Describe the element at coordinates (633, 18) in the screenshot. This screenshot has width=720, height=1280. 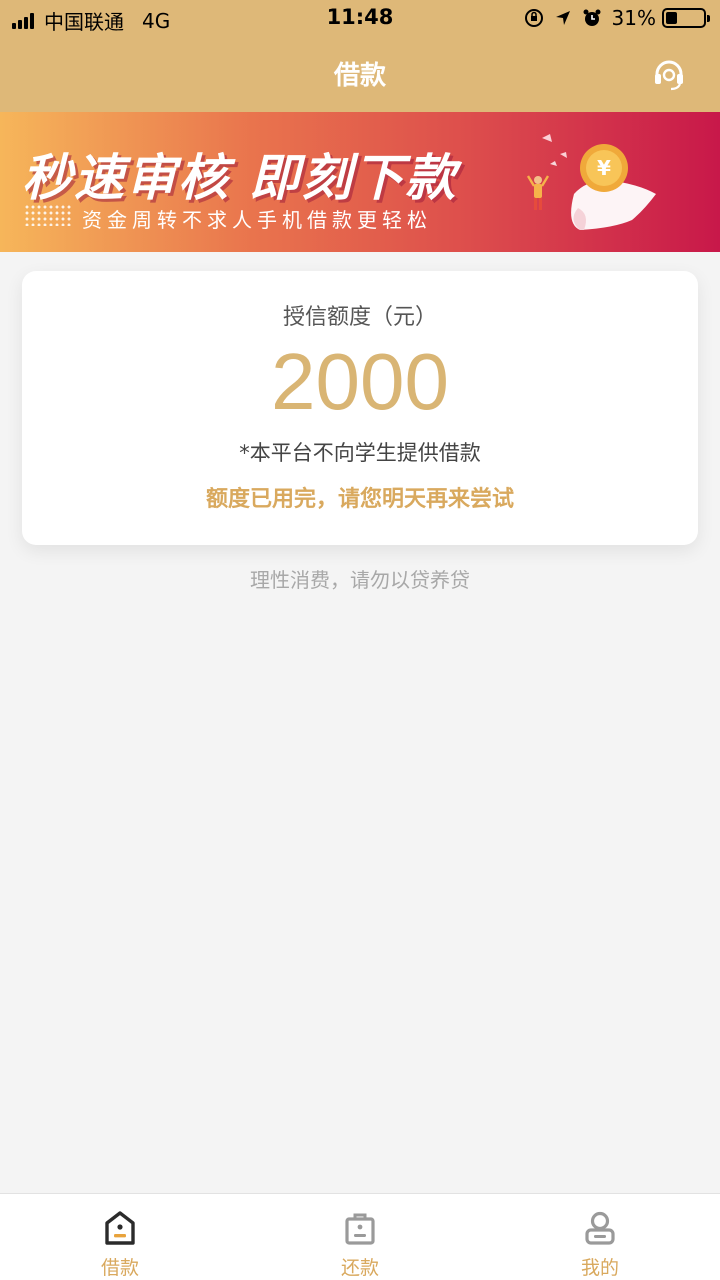
I see `battery-percent: 31%` at that location.